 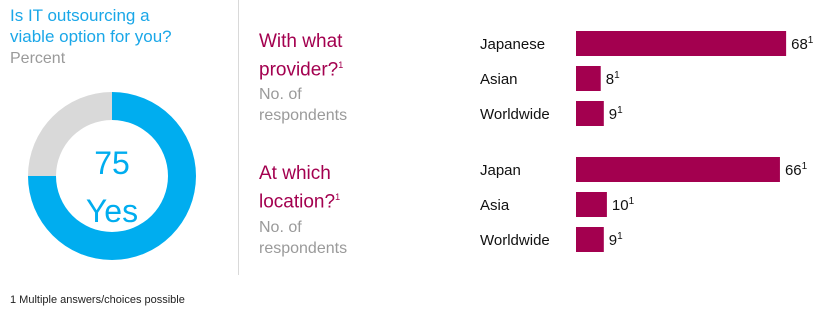 What do you see at coordinates (97, 300) in the screenshot?
I see `footnote: 1 Multiple answers/choices possible` at bounding box center [97, 300].